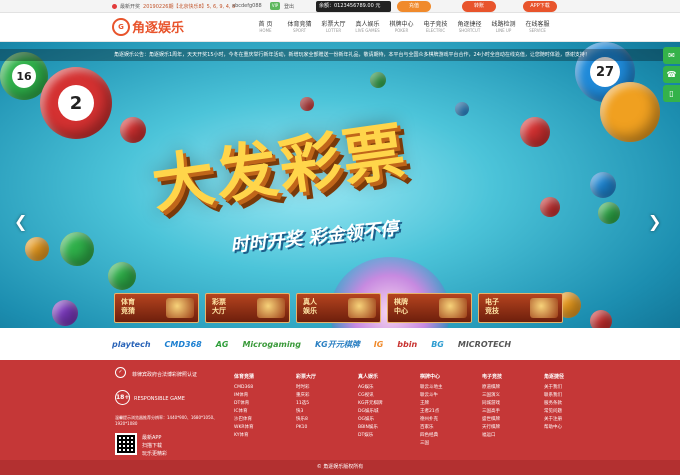 The width and height of the screenshot is (680, 475). What do you see at coordinates (389, 404) in the screenshot?
I see `footer-link: KG开元棋牌` at bounding box center [389, 404].